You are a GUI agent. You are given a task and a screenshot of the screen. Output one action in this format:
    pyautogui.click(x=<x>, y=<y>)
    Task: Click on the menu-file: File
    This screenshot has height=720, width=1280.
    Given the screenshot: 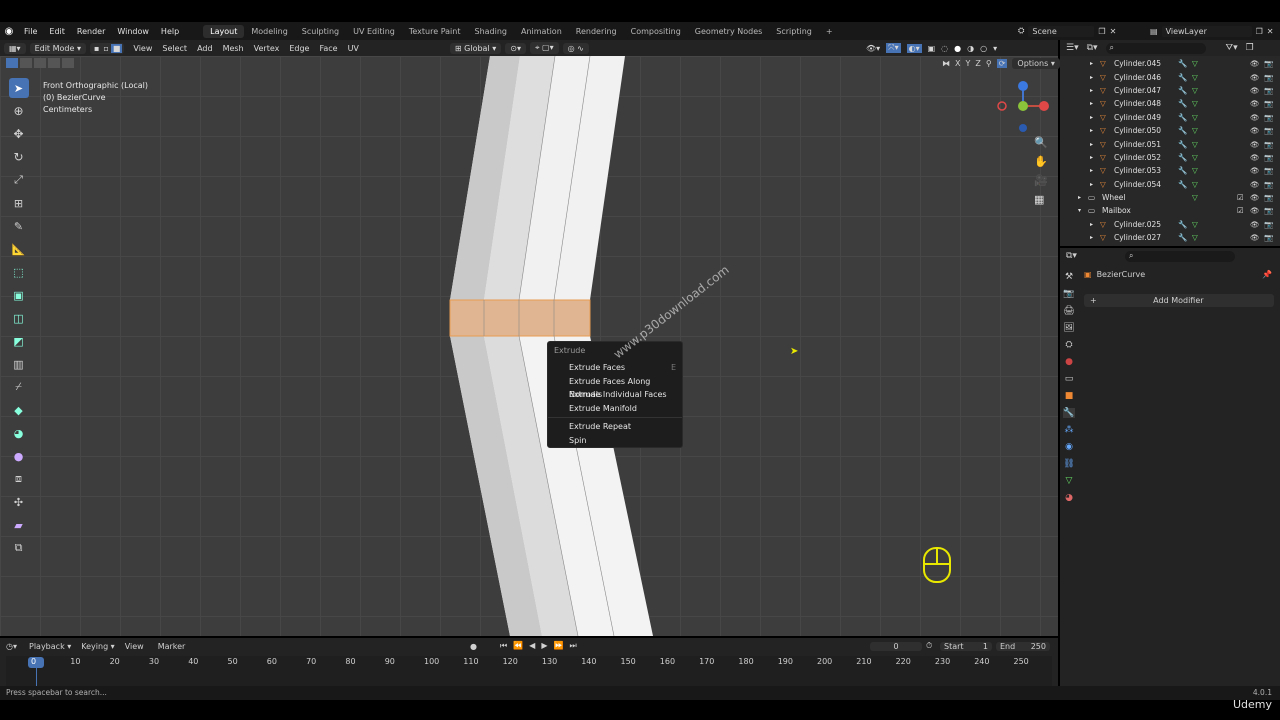 What is the action you would take?
    pyautogui.click(x=30, y=31)
    